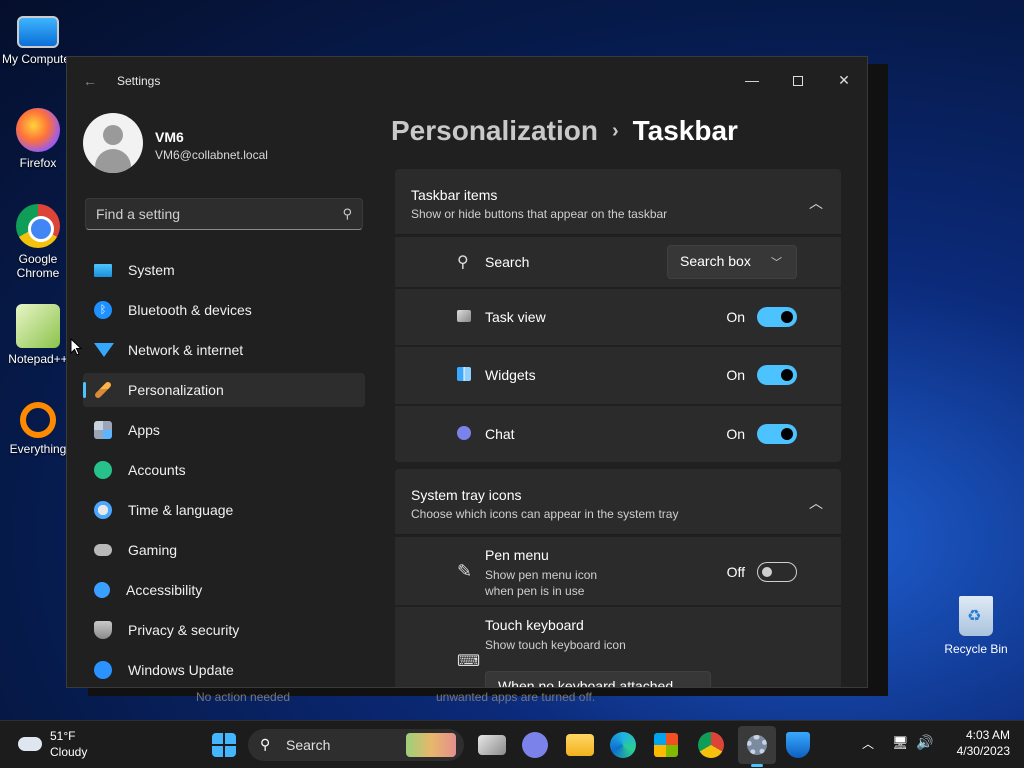 The width and height of the screenshot is (1024, 768). I want to click on maximize-button, so click(798, 80).